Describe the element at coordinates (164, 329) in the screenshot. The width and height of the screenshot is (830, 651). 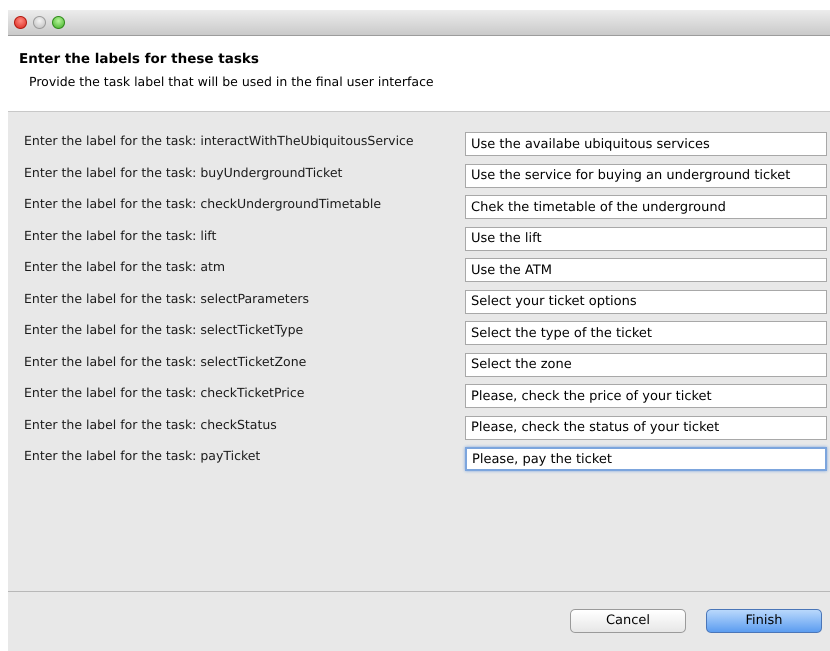
I see `task-label: Enter the label for the task: selectTicketType` at that location.